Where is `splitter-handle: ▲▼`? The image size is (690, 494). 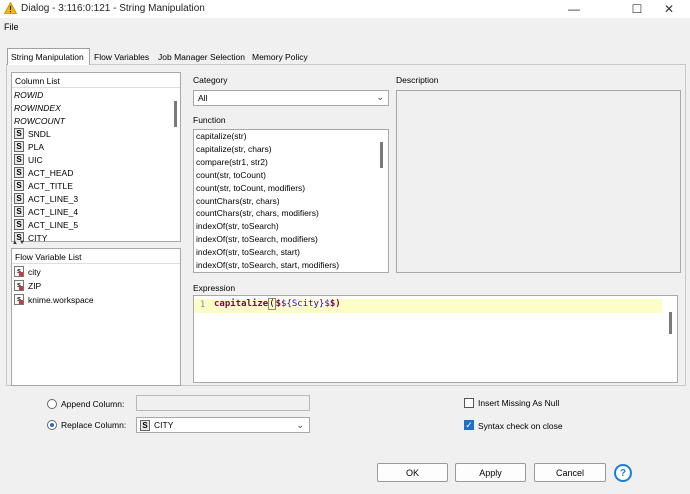
splitter-handle: ▲▼ is located at coordinates (19, 243).